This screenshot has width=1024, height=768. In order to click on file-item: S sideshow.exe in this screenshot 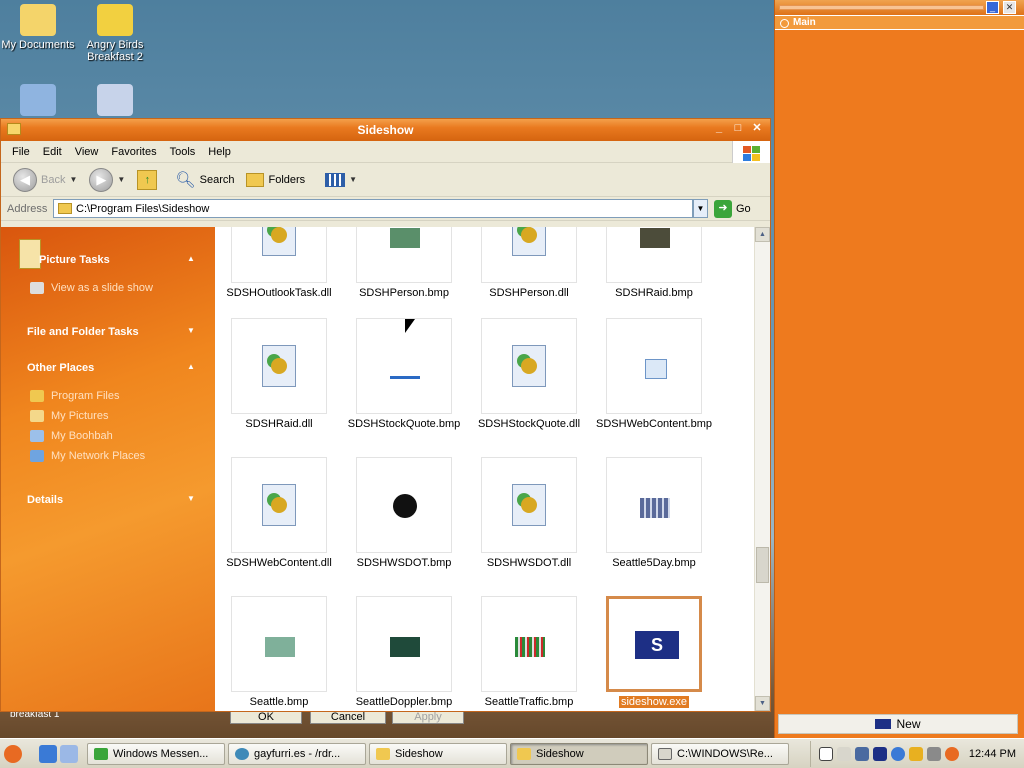, I will do `click(654, 652)`.